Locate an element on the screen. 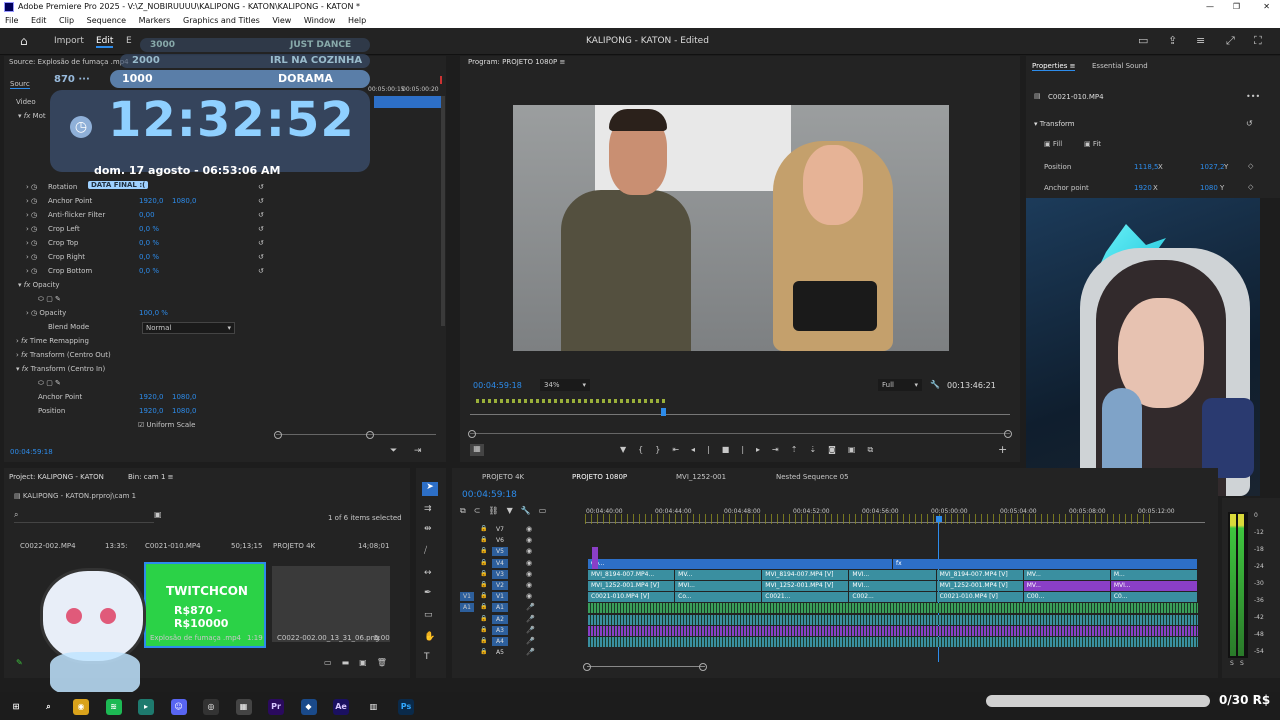 The width and height of the screenshot is (1280, 720). selection-tool-icon: ➤ is located at coordinates (430, 489).